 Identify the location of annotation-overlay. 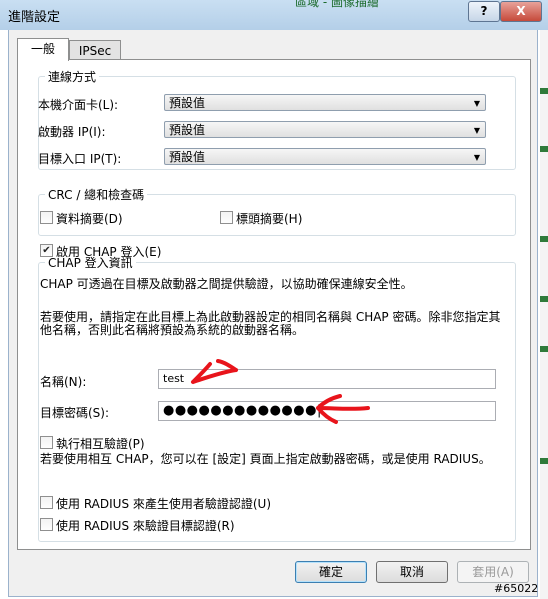
(280, 391).